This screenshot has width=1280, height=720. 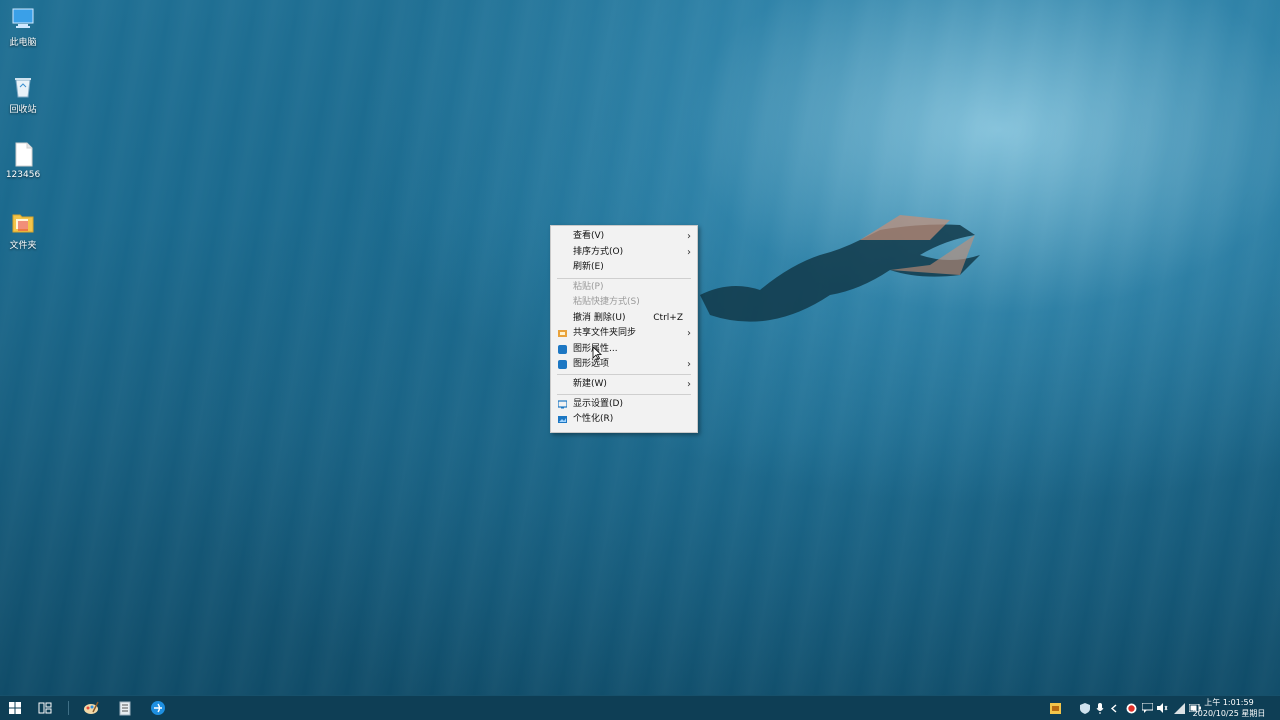 I want to click on personalize-icon, so click(x=562, y=419).